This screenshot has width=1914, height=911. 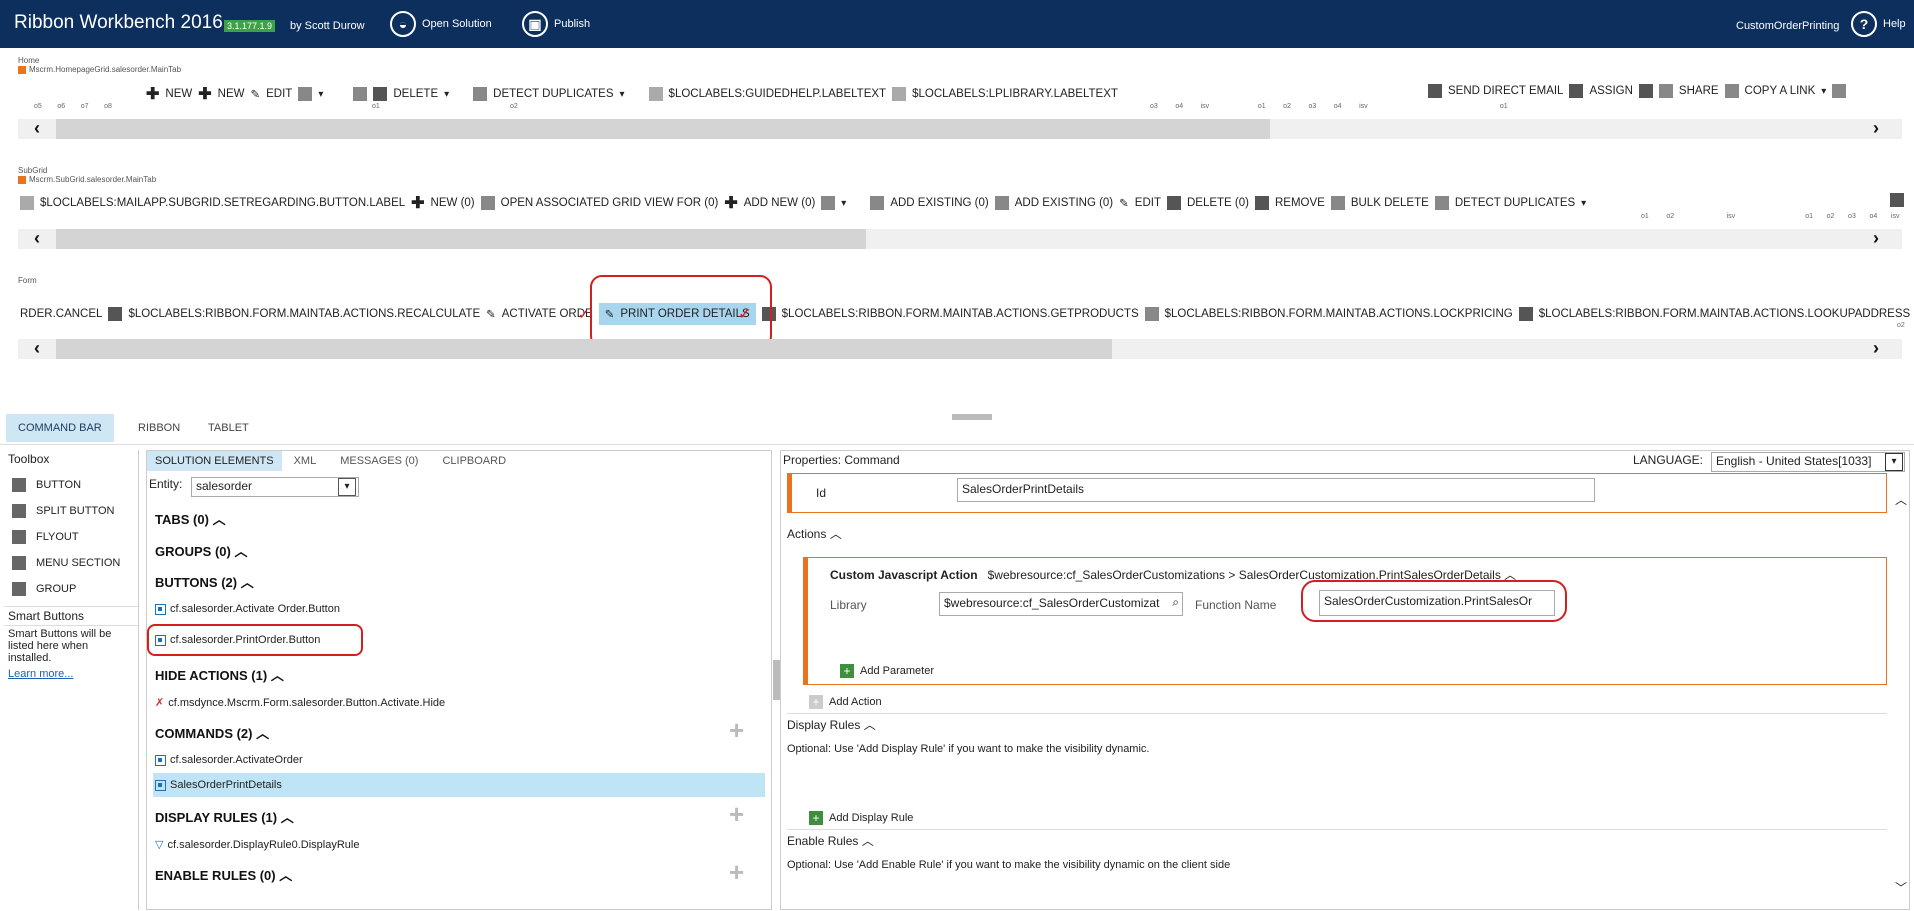 What do you see at coordinates (1053, 203) in the screenshot?
I see `subgrid-add-existing-button-2: ADD EXISTING (0)` at bounding box center [1053, 203].